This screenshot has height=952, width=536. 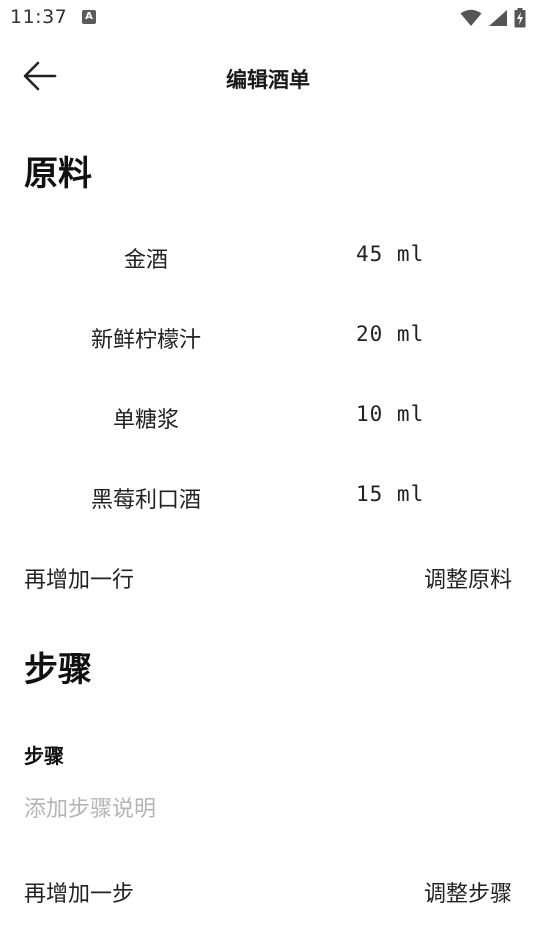 What do you see at coordinates (268, 18) in the screenshot?
I see `status-bar: 11:37 A` at bounding box center [268, 18].